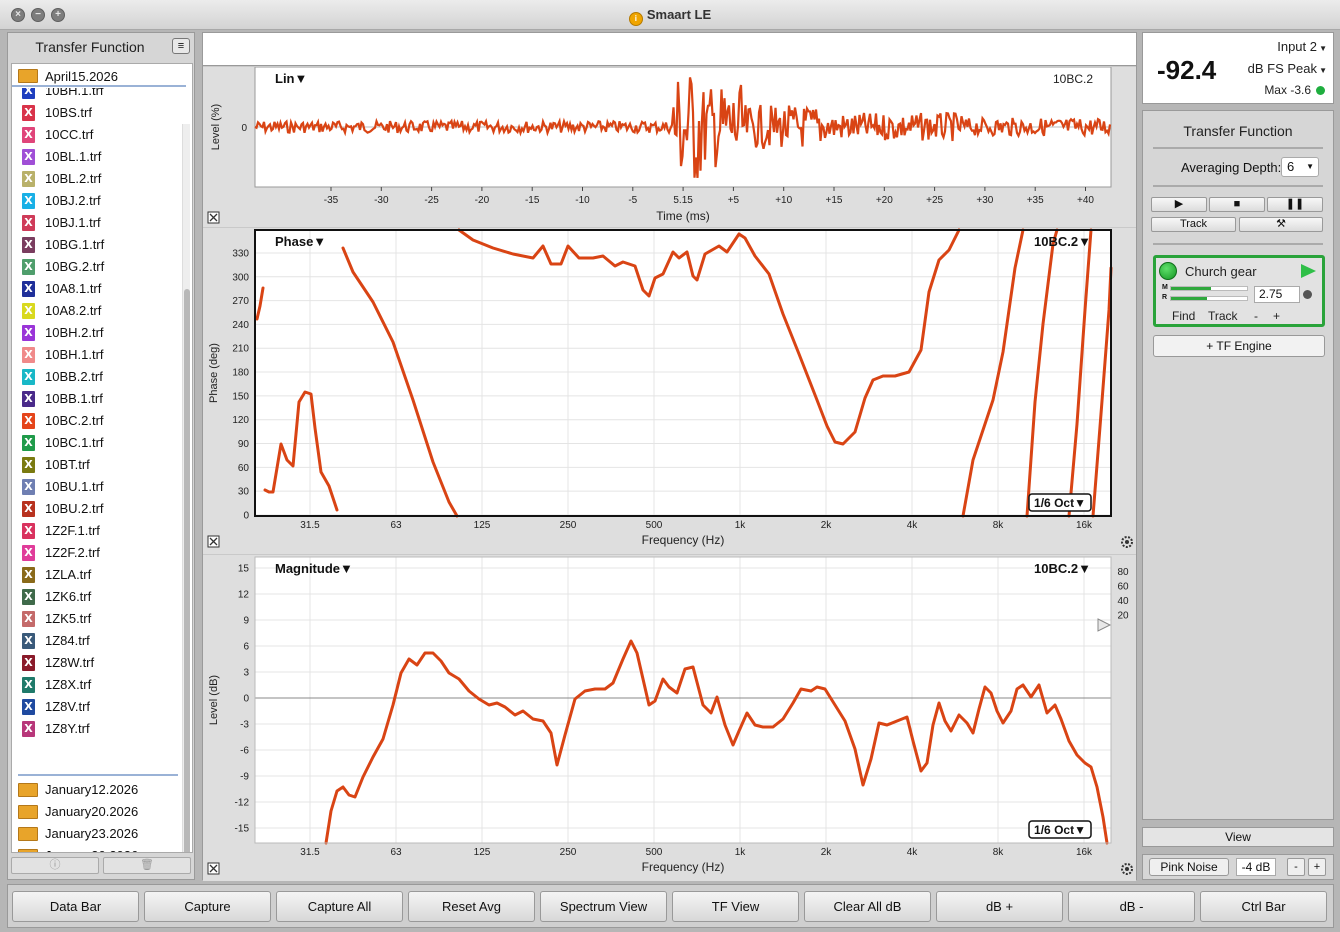  I want to click on file-item: X 10CC.trf, so click(97, 135).